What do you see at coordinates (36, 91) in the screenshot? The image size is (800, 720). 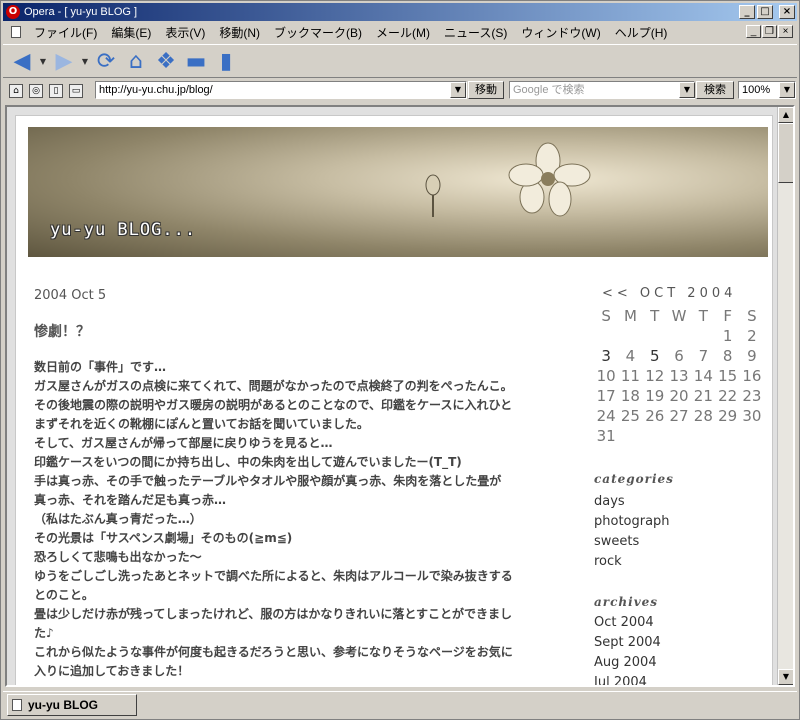 I see `cookie-icon: ◎` at bounding box center [36, 91].